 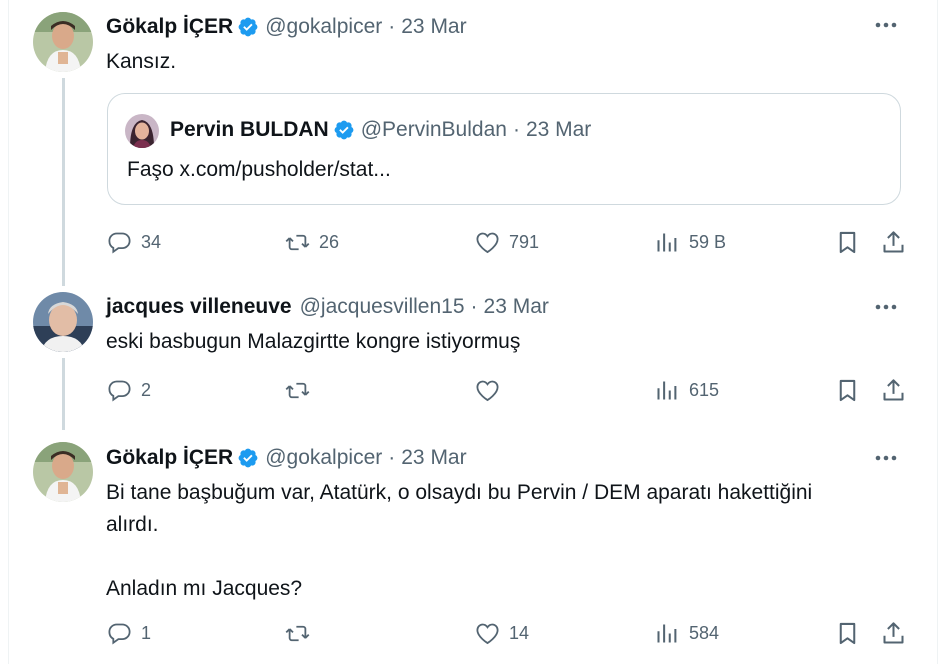 I want to click on tweet-text-line: Anladın mı Jacques?, so click(x=204, y=588).